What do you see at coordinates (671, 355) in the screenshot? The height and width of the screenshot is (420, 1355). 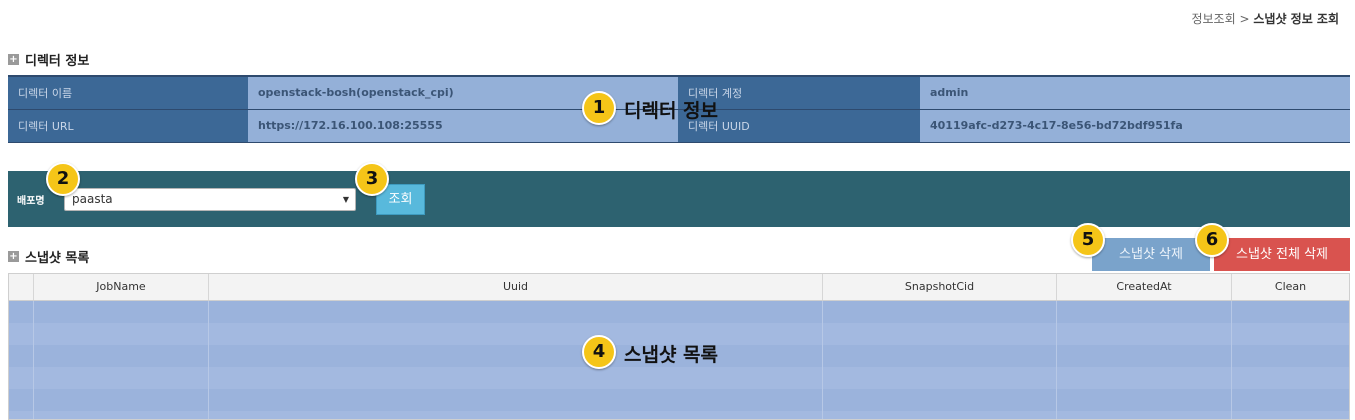 I see `annotation-text-4: 스냅샷 목록` at bounding box center [671, 355].